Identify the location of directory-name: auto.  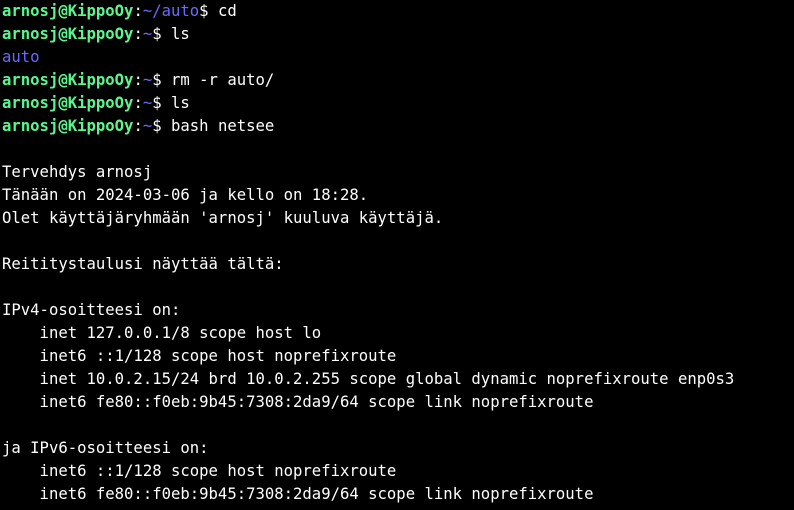
(21, 57).